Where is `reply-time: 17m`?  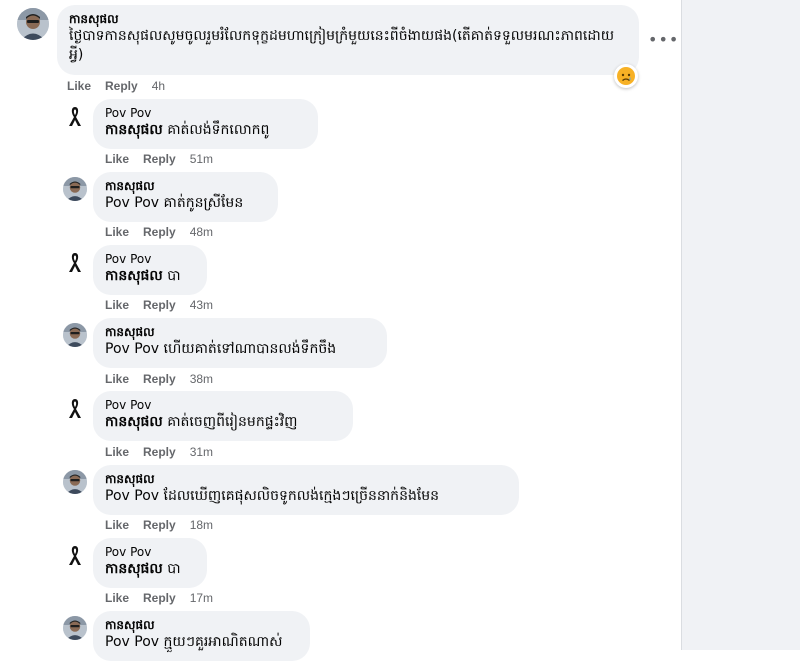 reply-time: 17m is located at coordinates (201, 598).